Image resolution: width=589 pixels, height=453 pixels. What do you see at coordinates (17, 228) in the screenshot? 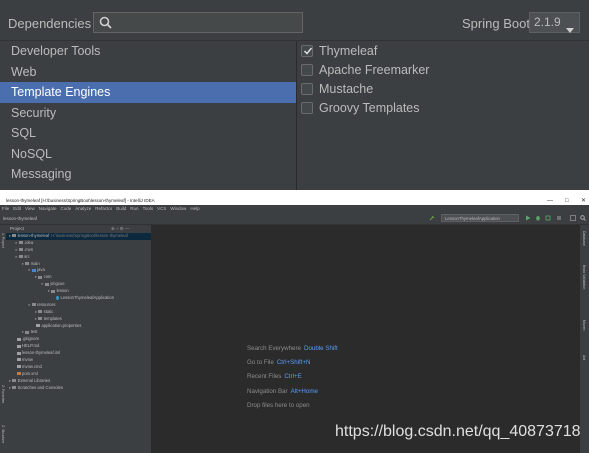
I see `project-view-select: Project` at bounding box center [17, 228].